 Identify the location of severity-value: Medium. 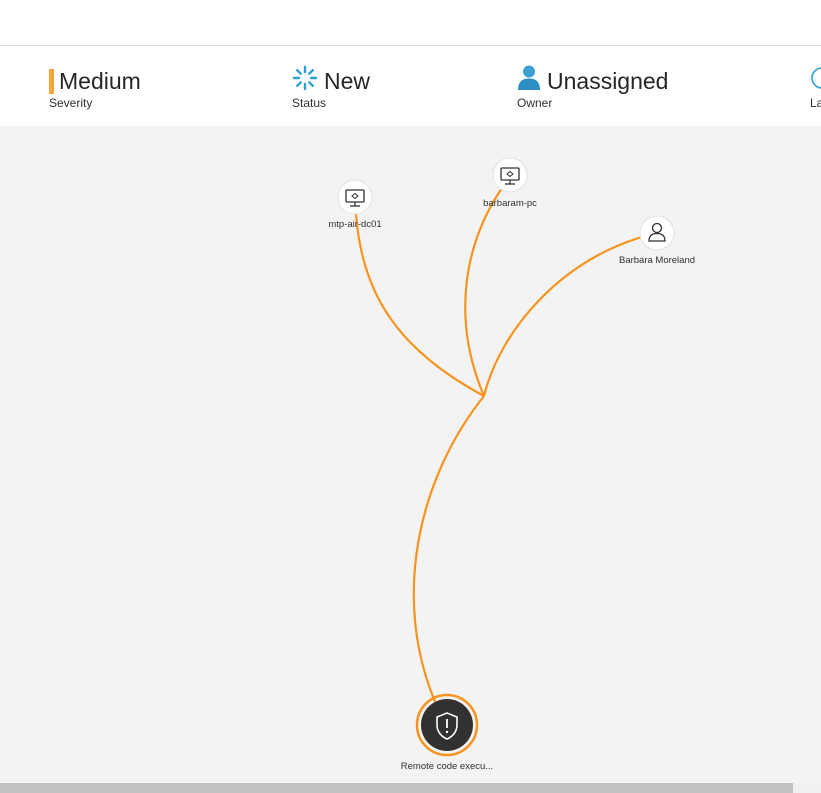
(100, 81).